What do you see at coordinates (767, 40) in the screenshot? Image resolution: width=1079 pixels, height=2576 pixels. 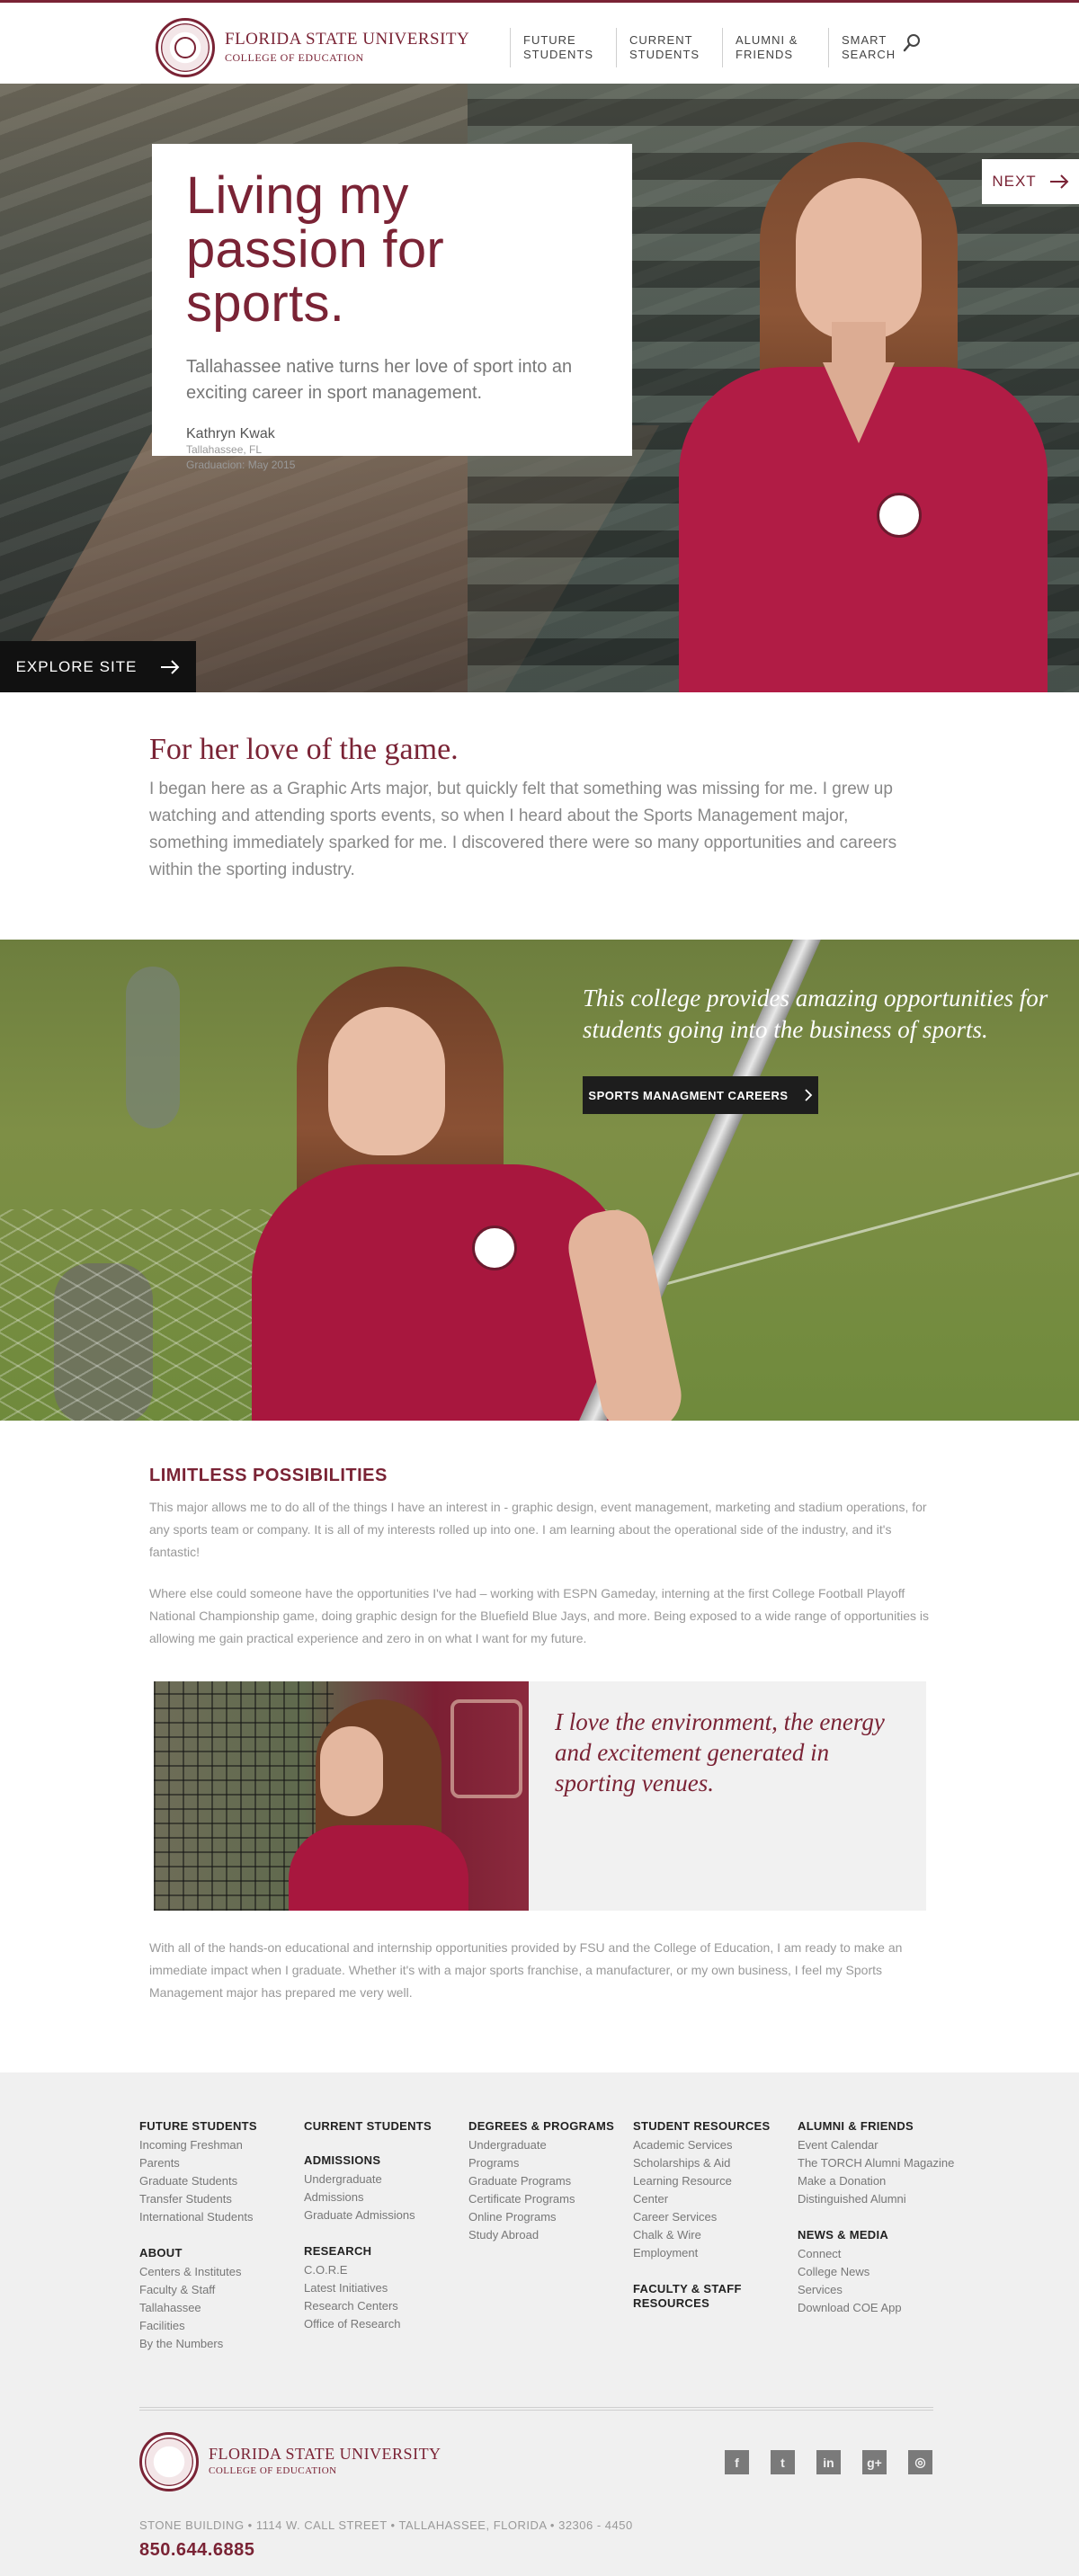 I see `nav-label: ALUMNI &` at bounding box center [767, 40].